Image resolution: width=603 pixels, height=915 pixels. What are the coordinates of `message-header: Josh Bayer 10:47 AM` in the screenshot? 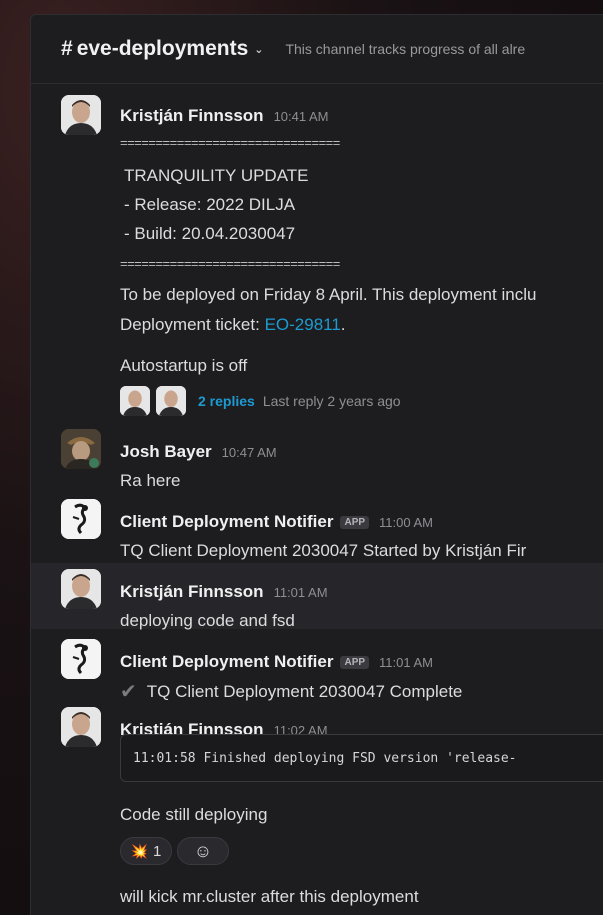 It's located at (198, 452).